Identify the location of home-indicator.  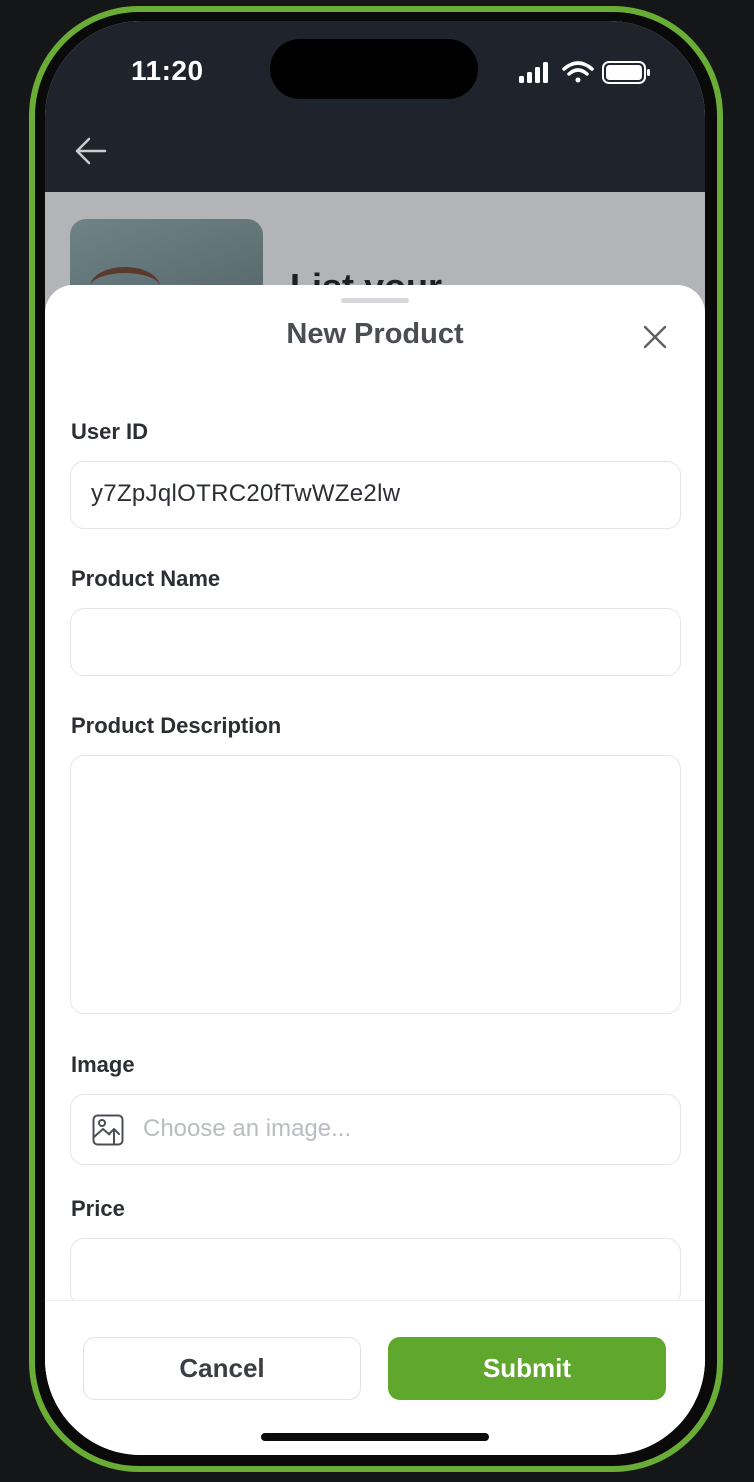
(375, 1437).